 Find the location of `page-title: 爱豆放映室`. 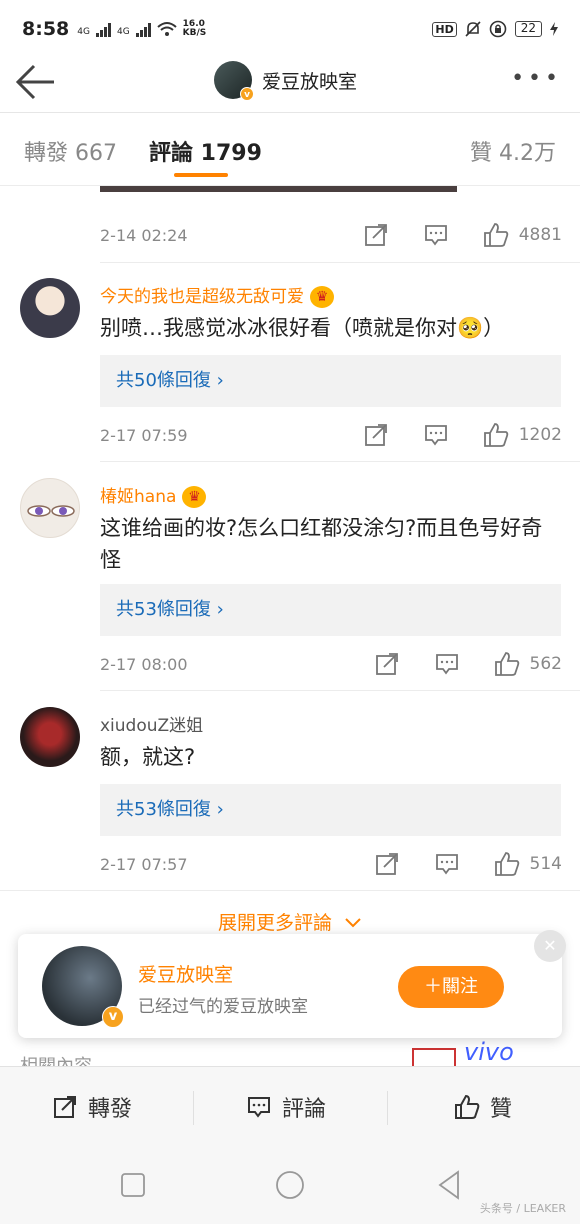

page-title: 爱豆放映室 is located at coordinates (310, 81).